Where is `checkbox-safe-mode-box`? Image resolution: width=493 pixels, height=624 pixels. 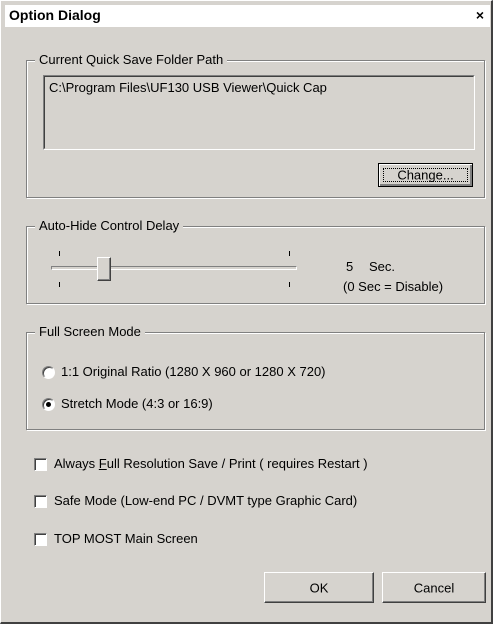 checkbox-safe-mode-box is located at coordinates (40, 501).